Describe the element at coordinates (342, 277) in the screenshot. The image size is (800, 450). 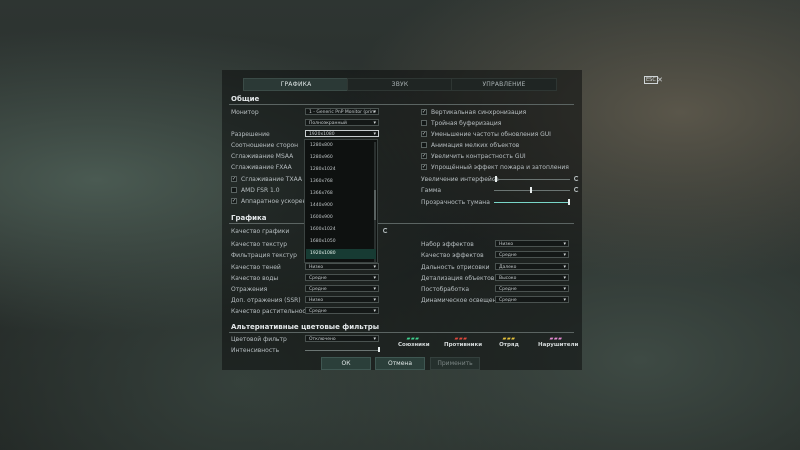
I see `water-quality-select: Средне` at that location.